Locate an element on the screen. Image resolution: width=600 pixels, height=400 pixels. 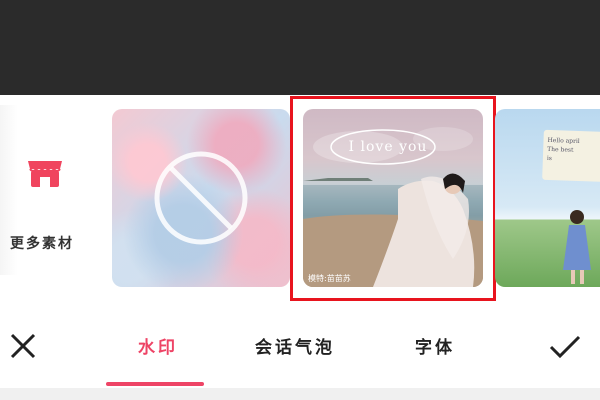
no-watermark-option is located at coordinates (201, 198).